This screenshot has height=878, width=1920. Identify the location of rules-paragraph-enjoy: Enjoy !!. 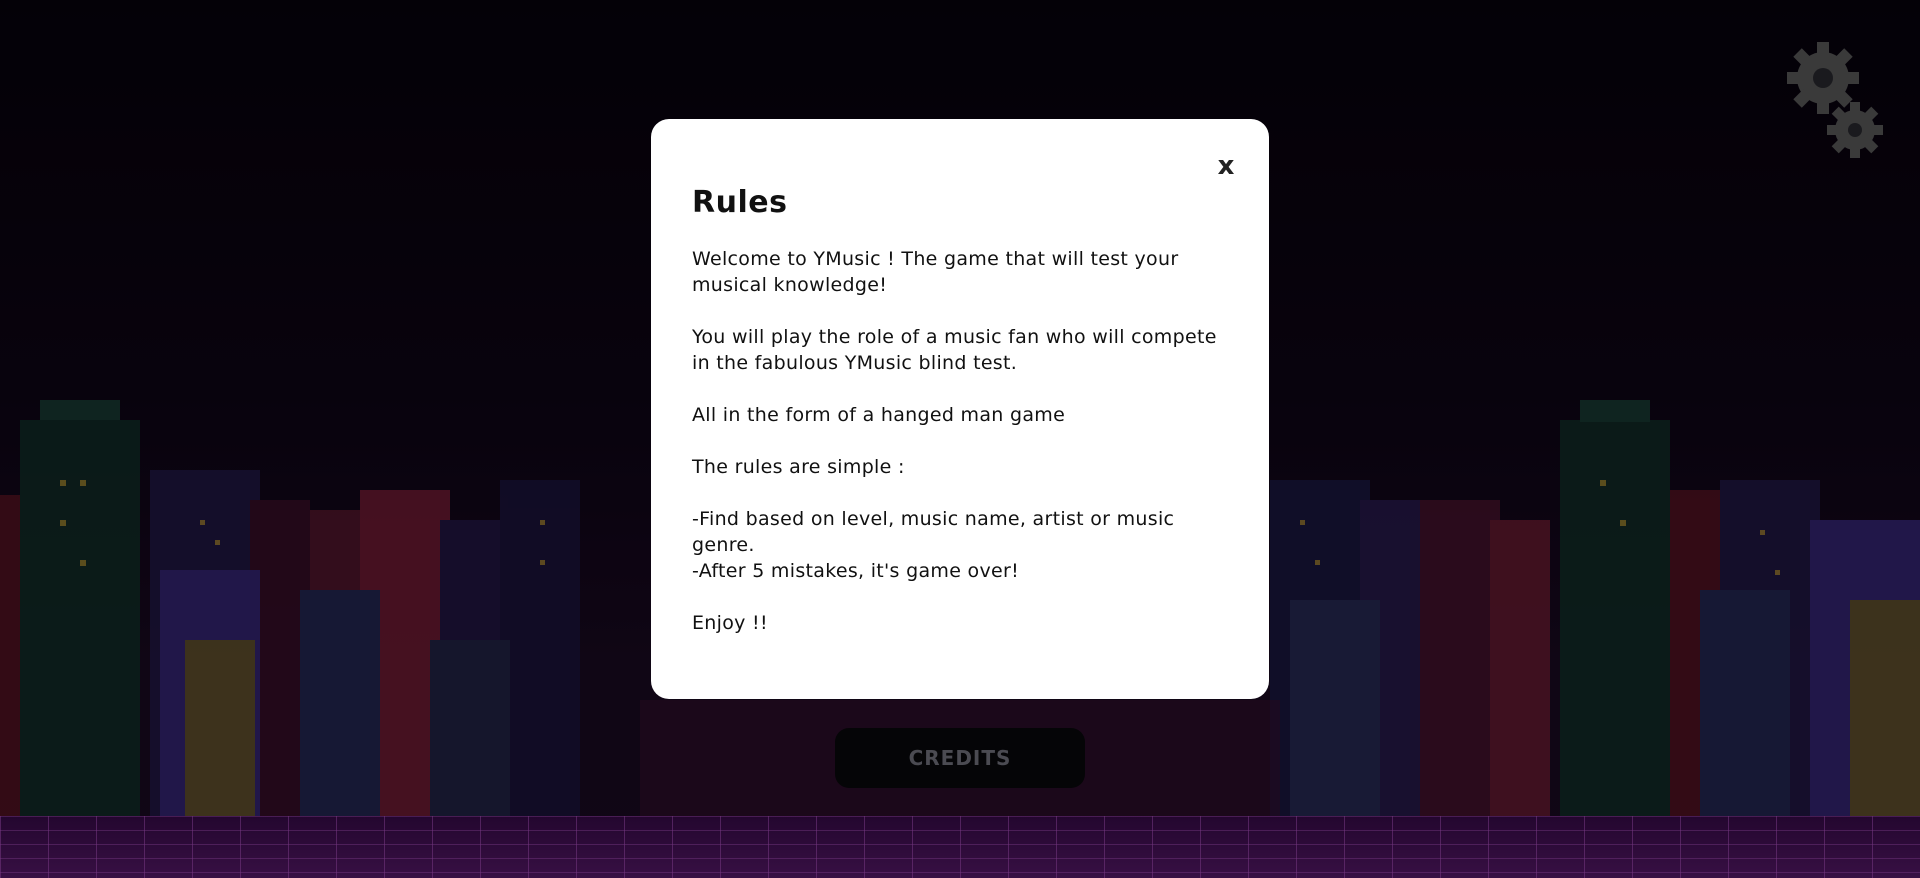
(730, 623).